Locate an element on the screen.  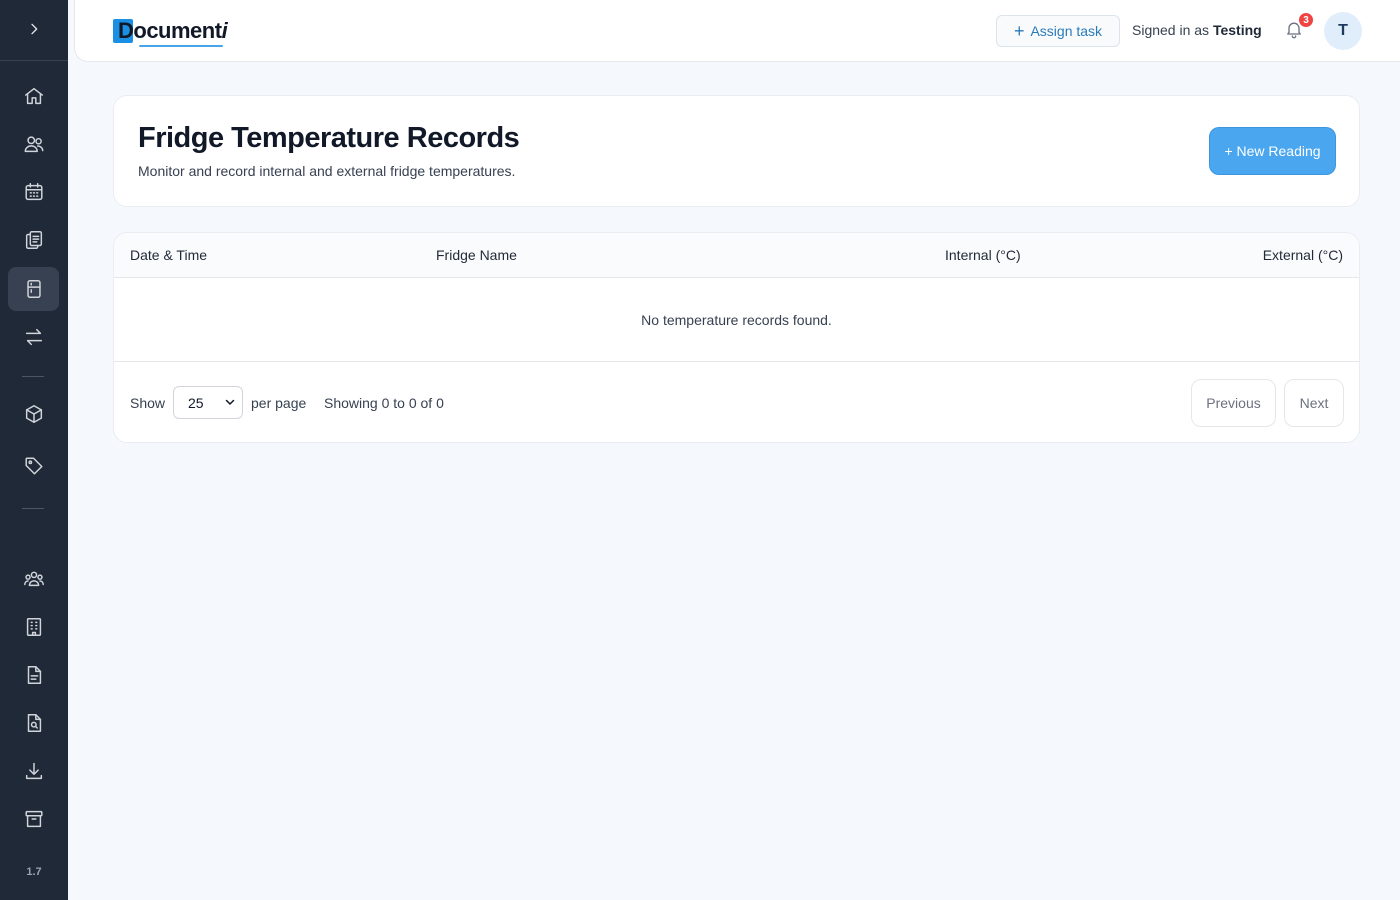
box-icon is located at coordinates (33, 414).